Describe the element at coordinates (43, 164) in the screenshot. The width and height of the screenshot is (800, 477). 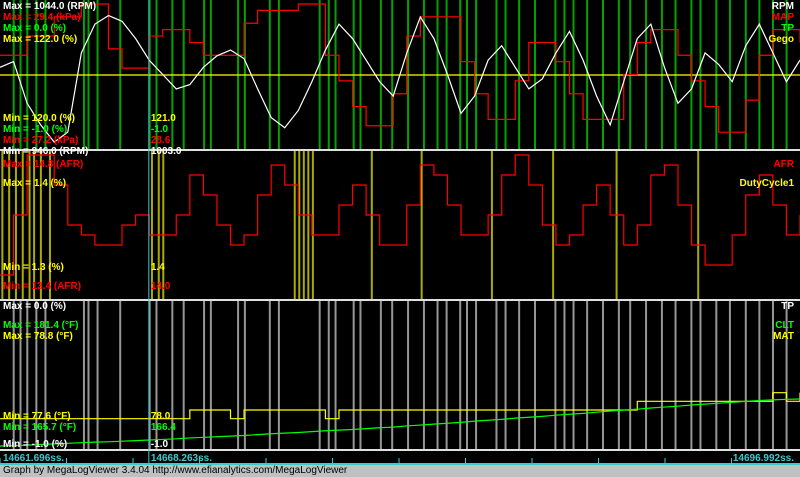
I see `max-label-afr: Max = 14.8 (AFR)` at that location.